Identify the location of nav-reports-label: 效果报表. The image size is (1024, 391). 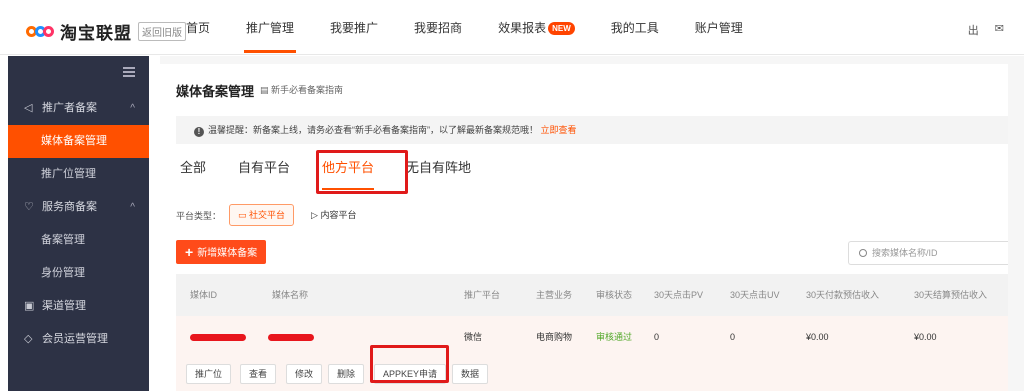
(522, 28).